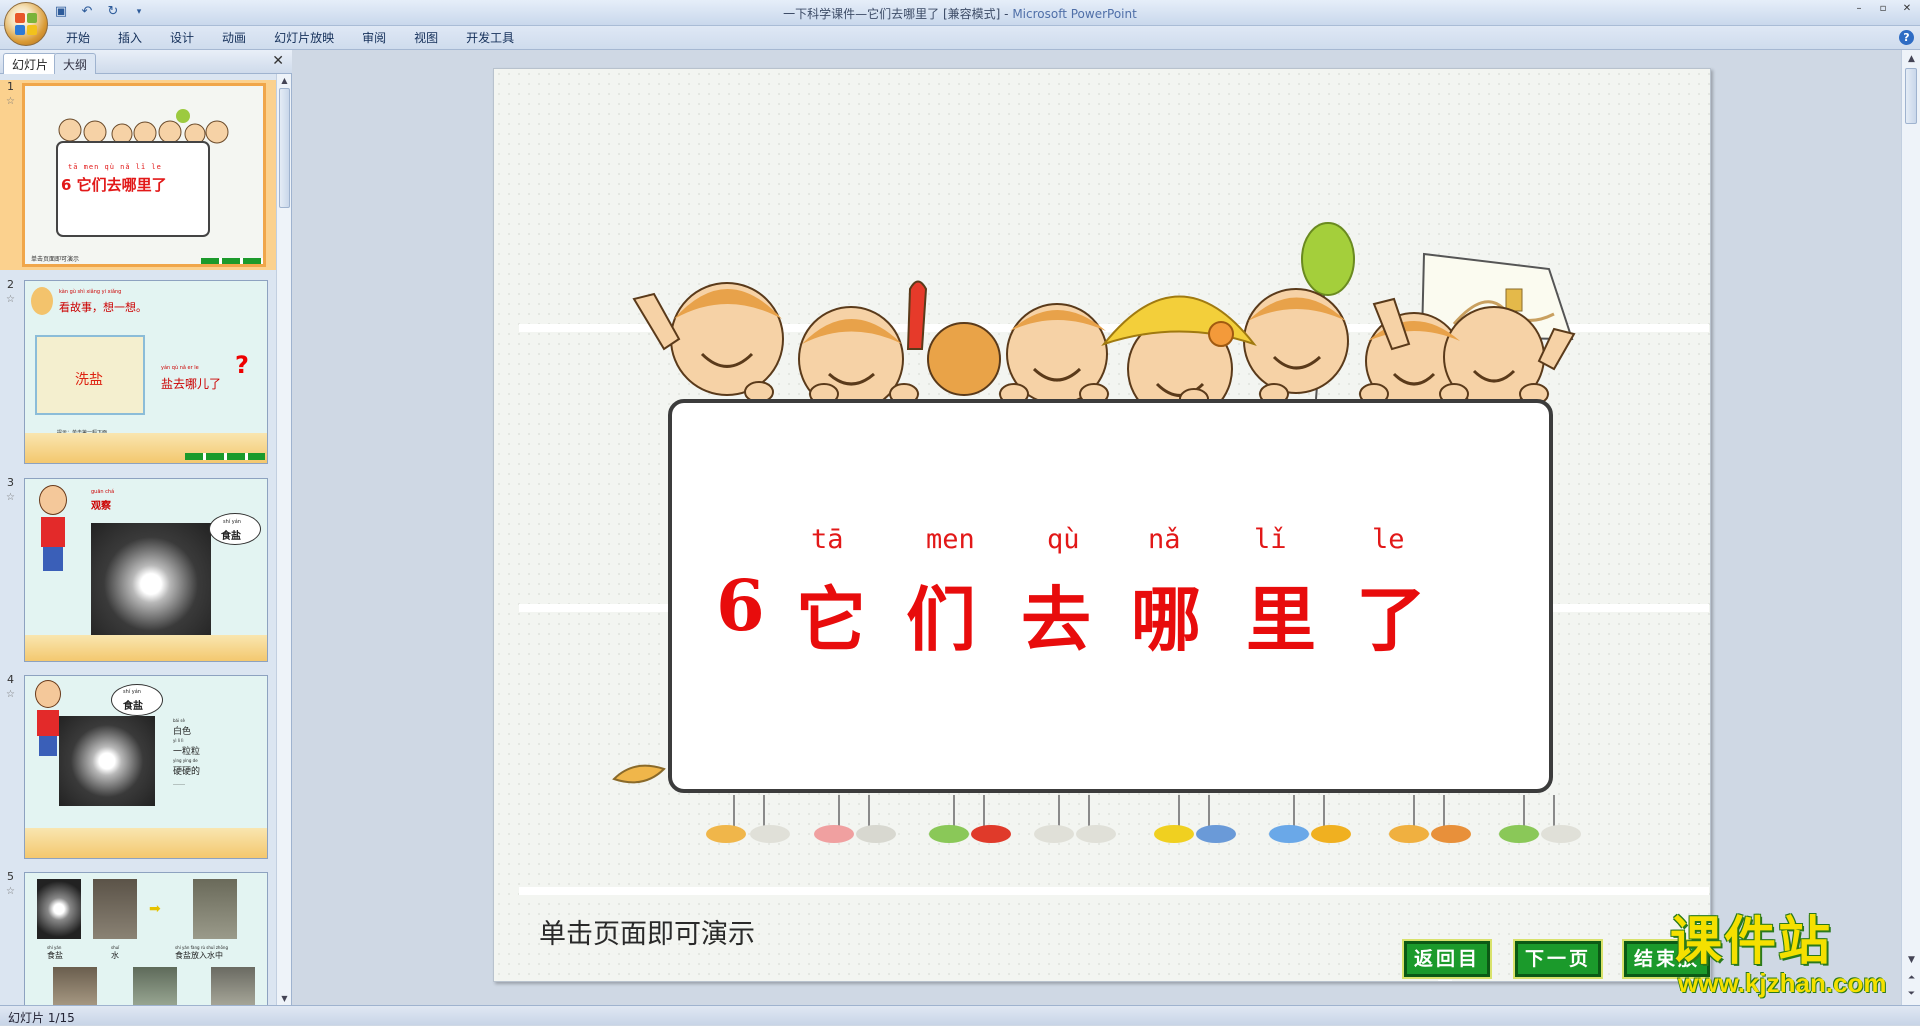 This screenshot has height=1026, width=1920. What do you see at coordinates (490, 38) in the screenshot?
I see `tab-developer: 开发工具` at bounding box center [490, 38].